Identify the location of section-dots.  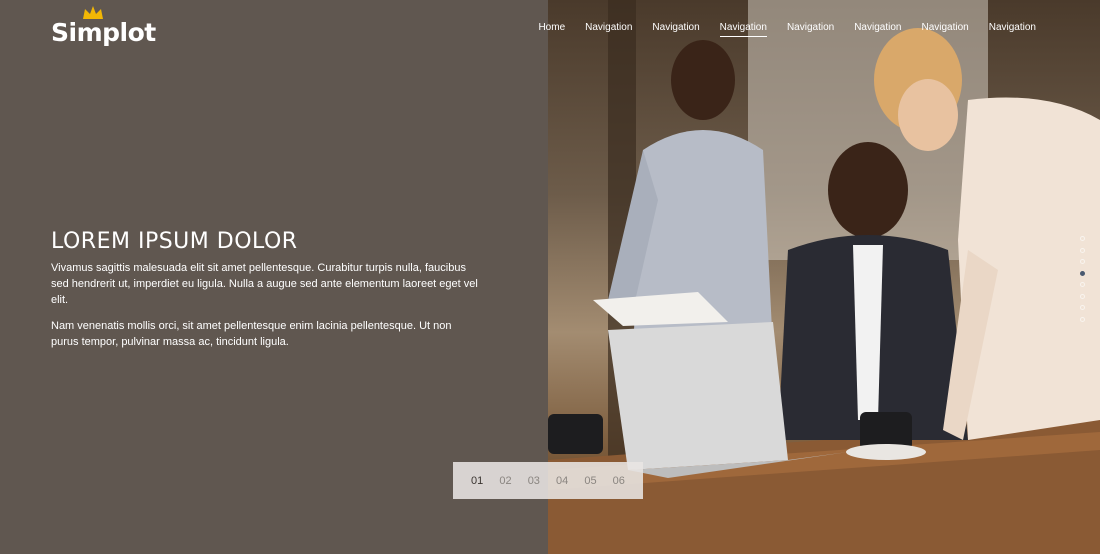
(1082, 282).